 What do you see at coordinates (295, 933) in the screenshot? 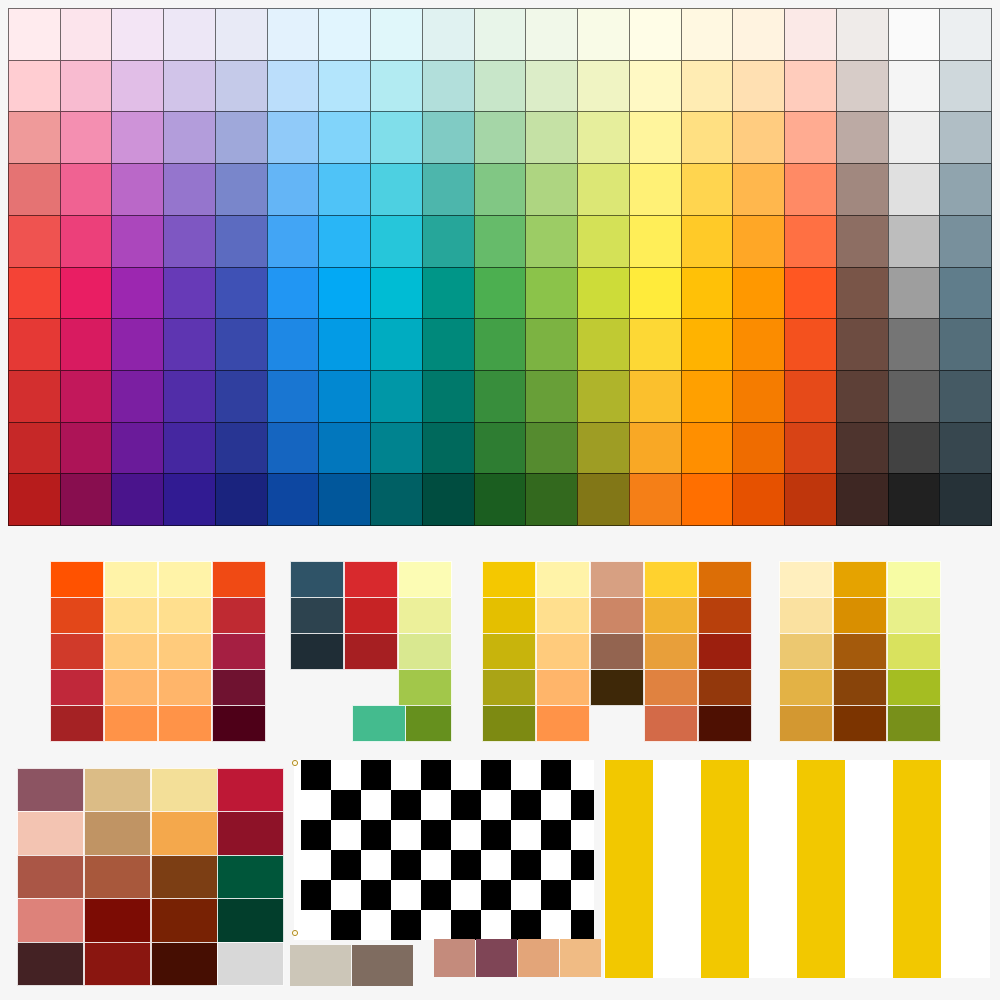
I see `selection-handle-bottom-left` at bounding box center [295, 933].